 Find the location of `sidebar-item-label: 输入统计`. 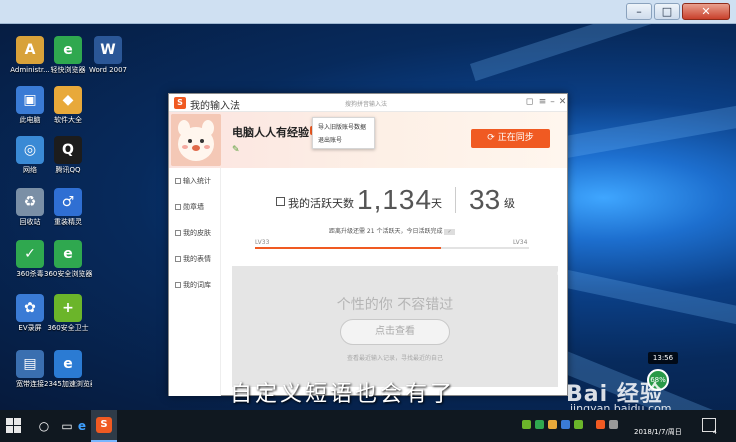

sidebar-item-label: 输入统计 is located at coordinates (197, 181).